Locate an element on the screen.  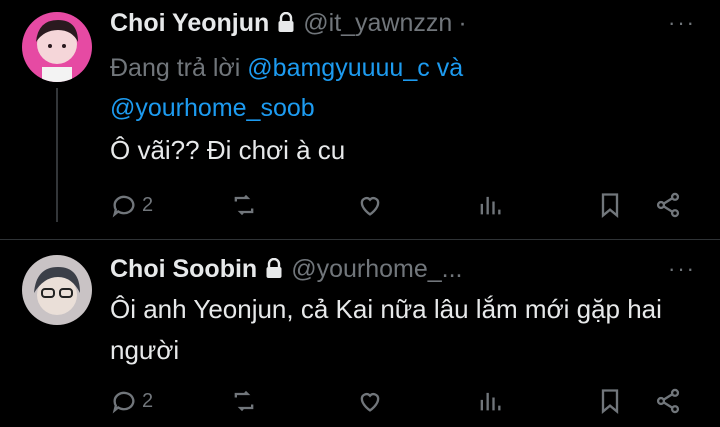
mention-link: @yourhome_soob is located at coordinates (212, 108).